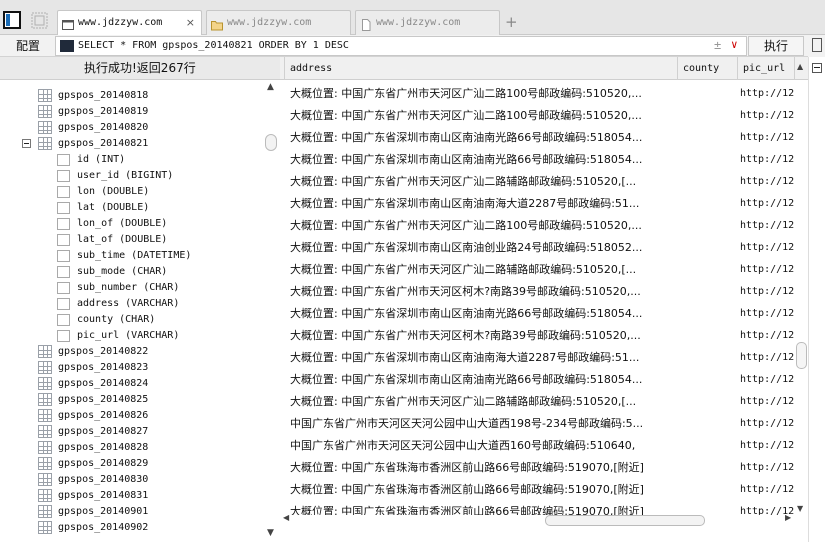 The image size is (825, 542). What do you see at coordinates (190, 23) in the screenshot?
I see `close-tab-icon: ×` at bounding box center [190, 23].